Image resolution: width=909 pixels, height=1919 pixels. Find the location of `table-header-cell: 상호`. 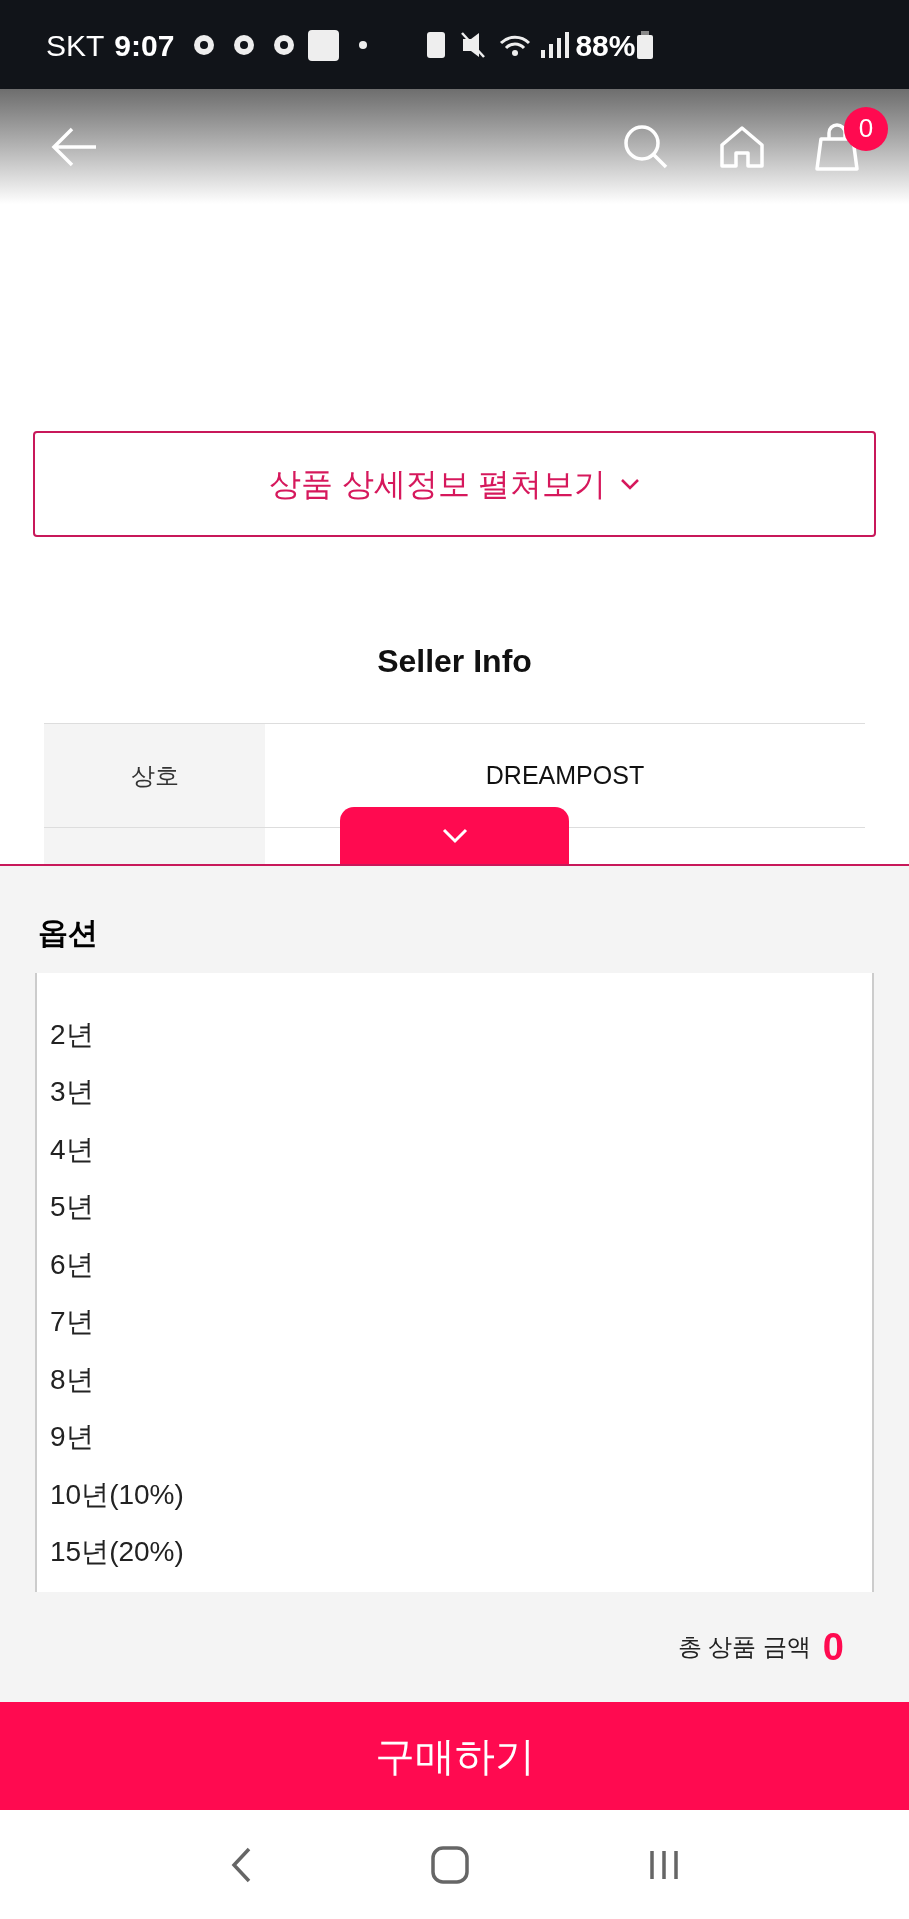

table-header-cell: 상호 is located at coordinates (154, 775).